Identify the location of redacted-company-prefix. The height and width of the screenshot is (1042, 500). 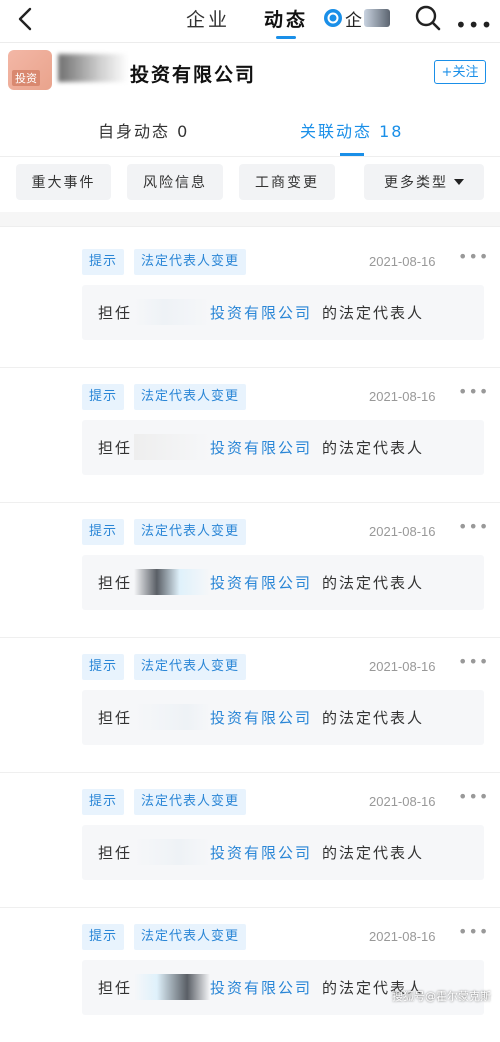
(93, 68).